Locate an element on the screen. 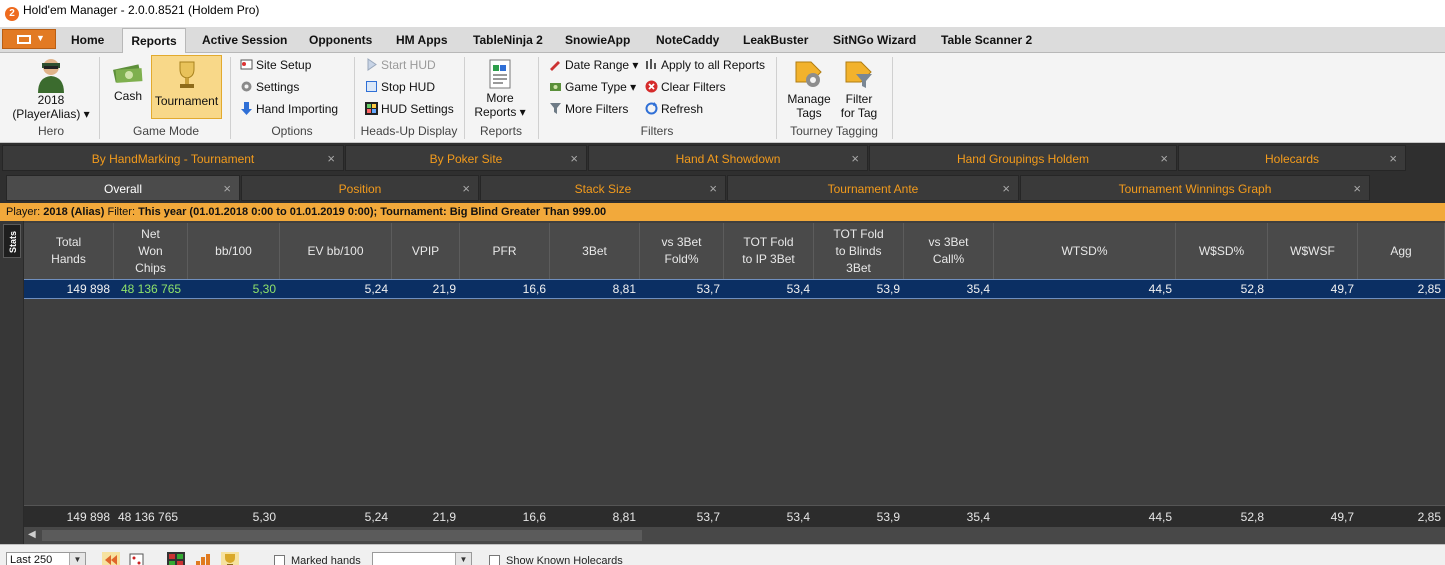 The width and height of the screenshot is (1445, 565). cell-tot-fold-blinds-3bet: 53,9 is located at coordinates (888, 289).